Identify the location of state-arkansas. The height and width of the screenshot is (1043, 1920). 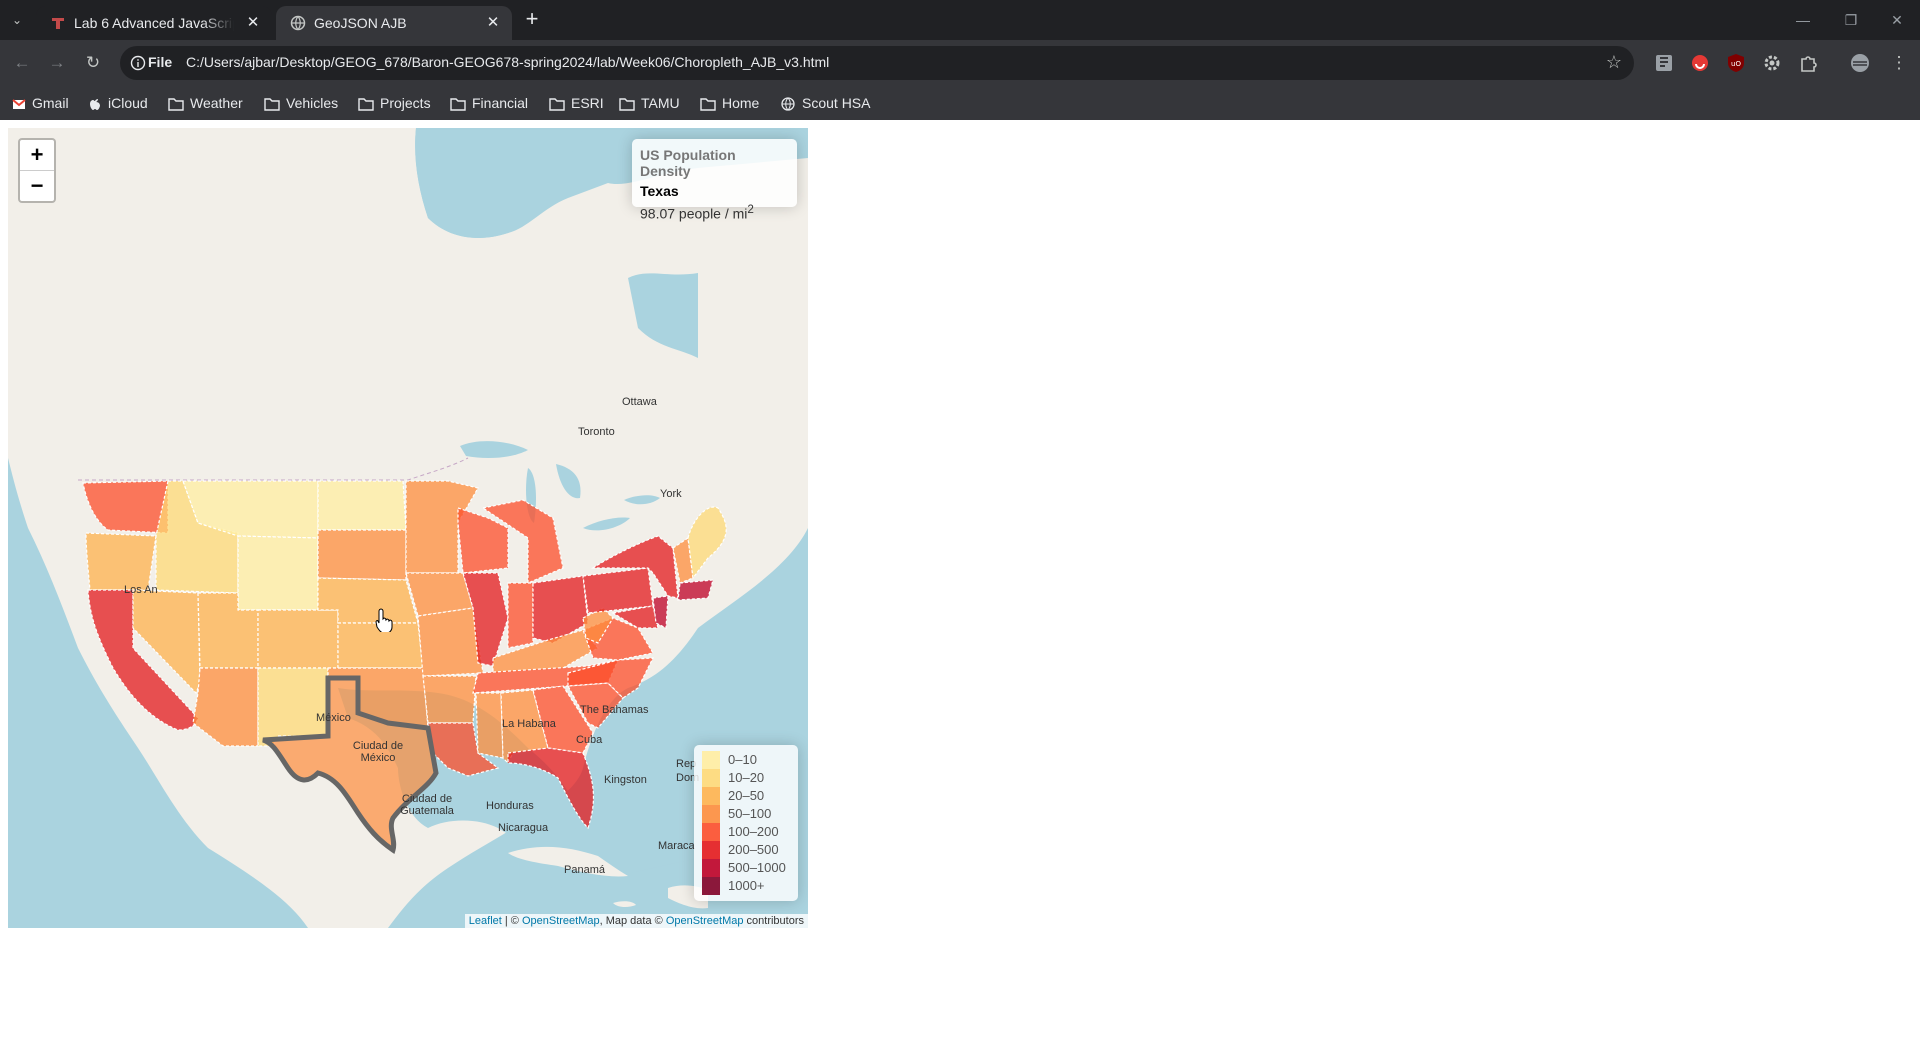
(449, 699).